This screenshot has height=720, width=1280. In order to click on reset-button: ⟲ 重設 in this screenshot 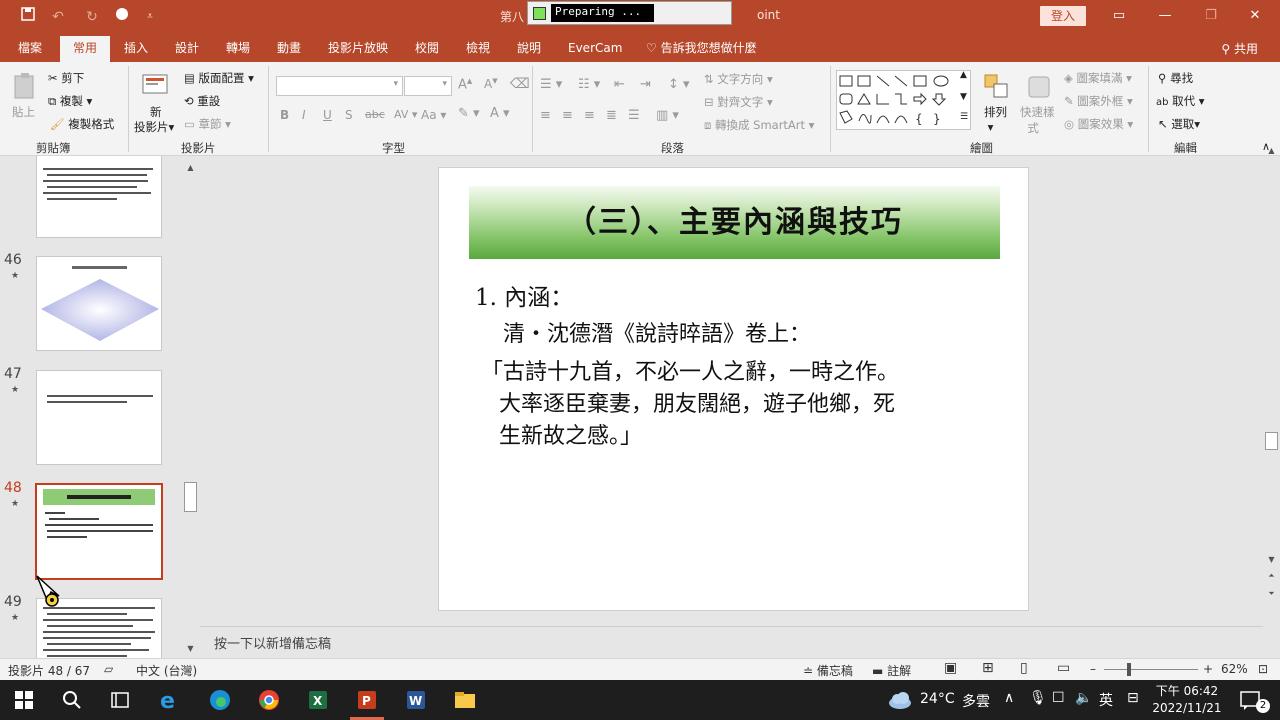, I will do `click(202, 101)`.